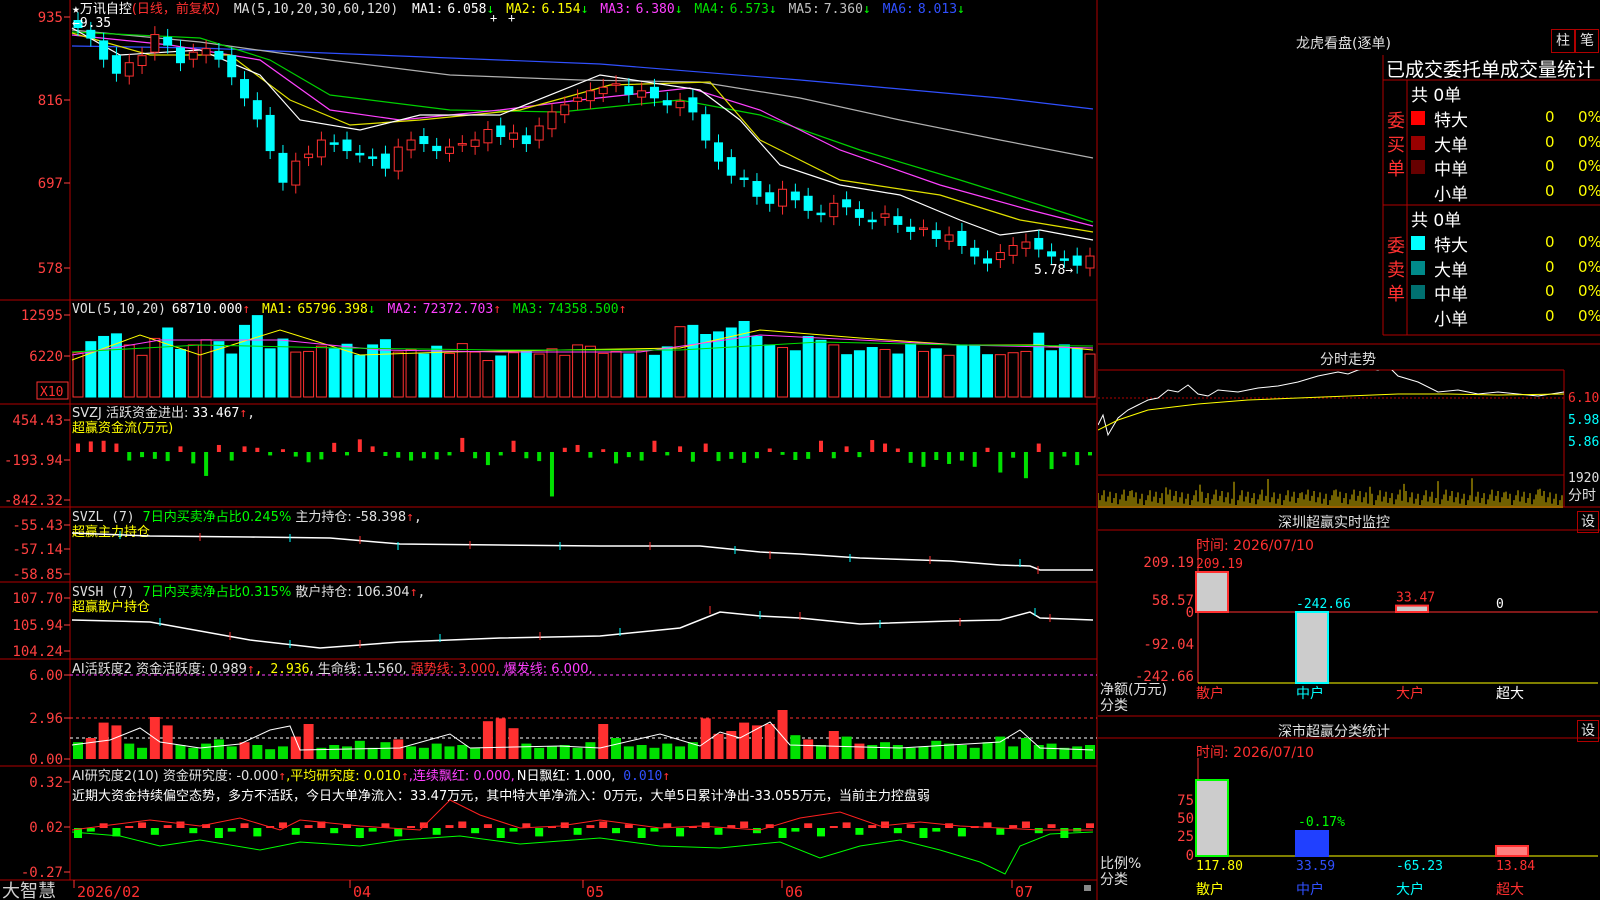 The height and width of the screenshot is (900, 1600). I want to click on monitor-bar, so click(1312, 647).